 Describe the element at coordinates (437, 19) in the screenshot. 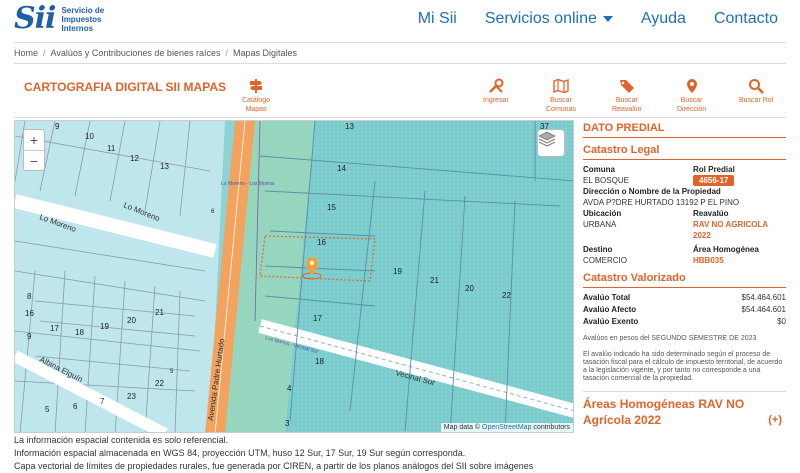

I see `nav-mi-sii: Mi Sii` at that location.